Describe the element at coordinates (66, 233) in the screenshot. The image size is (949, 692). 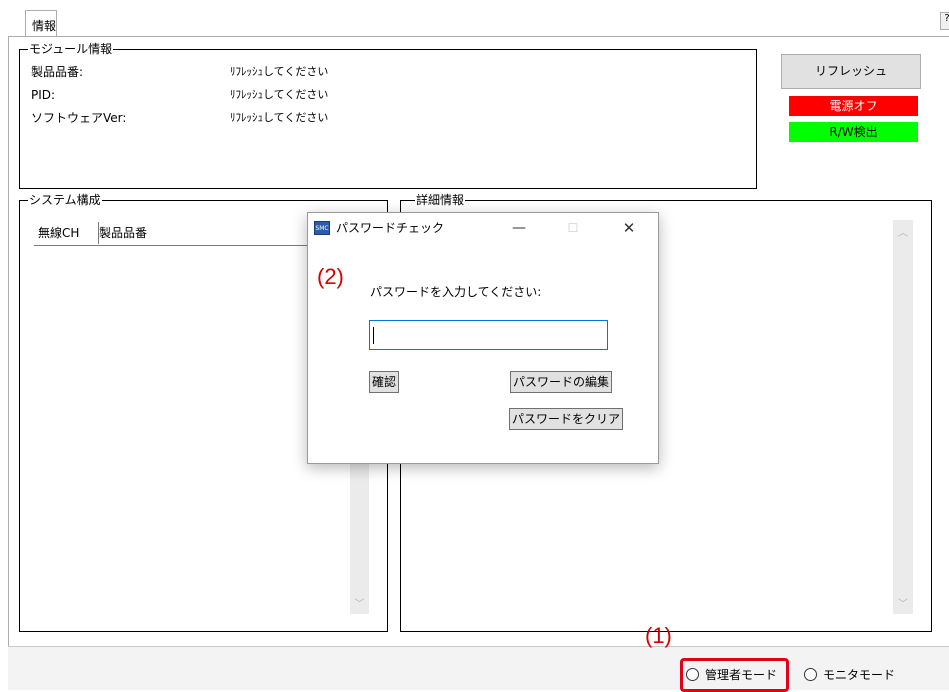
I see `column-header-wireless-ch: 無線CH` at that location.